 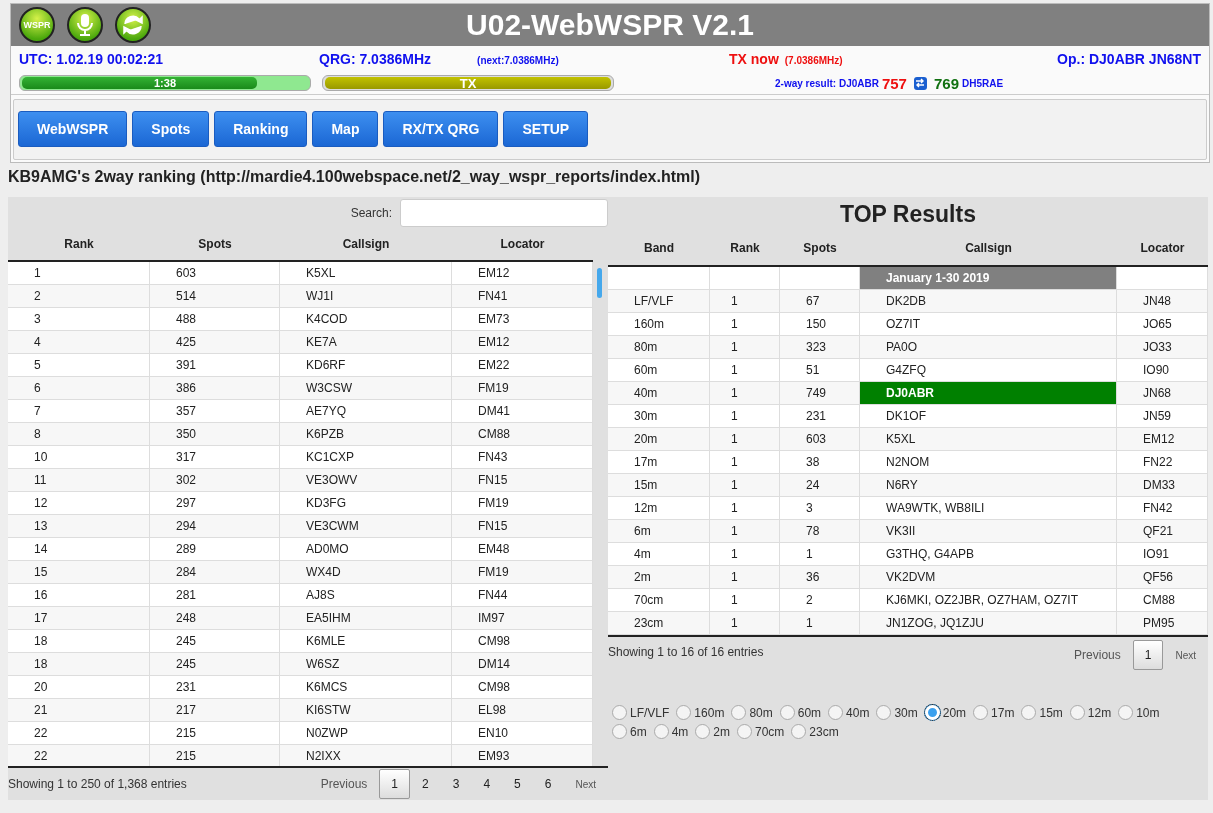 What do you see at coordinates (599, 282) in the screenshot?
I see `scrollbar-thumb` at bounding box center [599, 282].